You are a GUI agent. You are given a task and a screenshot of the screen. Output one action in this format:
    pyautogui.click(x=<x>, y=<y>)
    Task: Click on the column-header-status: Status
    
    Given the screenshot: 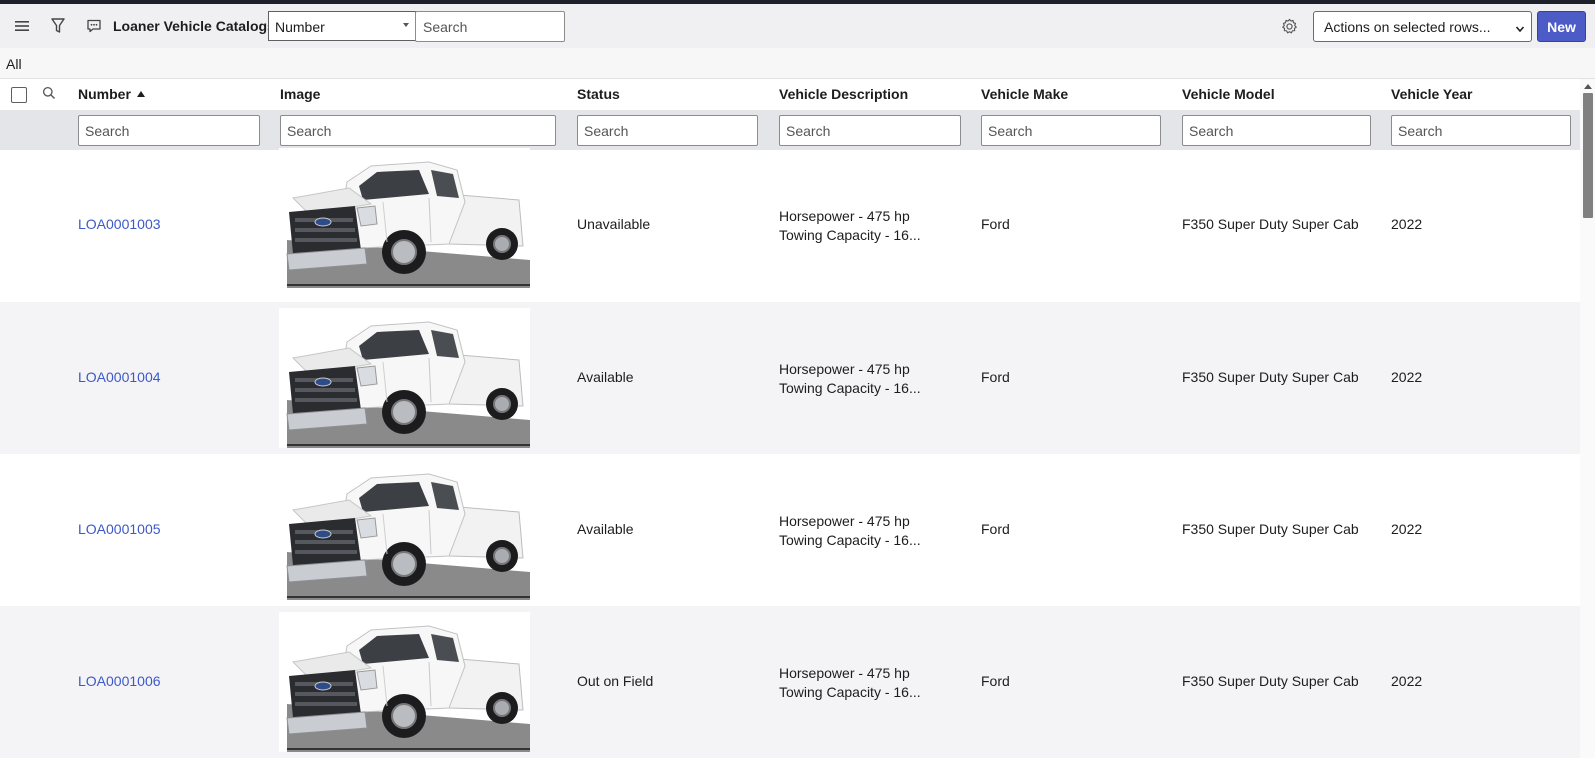 What is the action you would take?
    pyautogui.click(x=598, y=94)
    